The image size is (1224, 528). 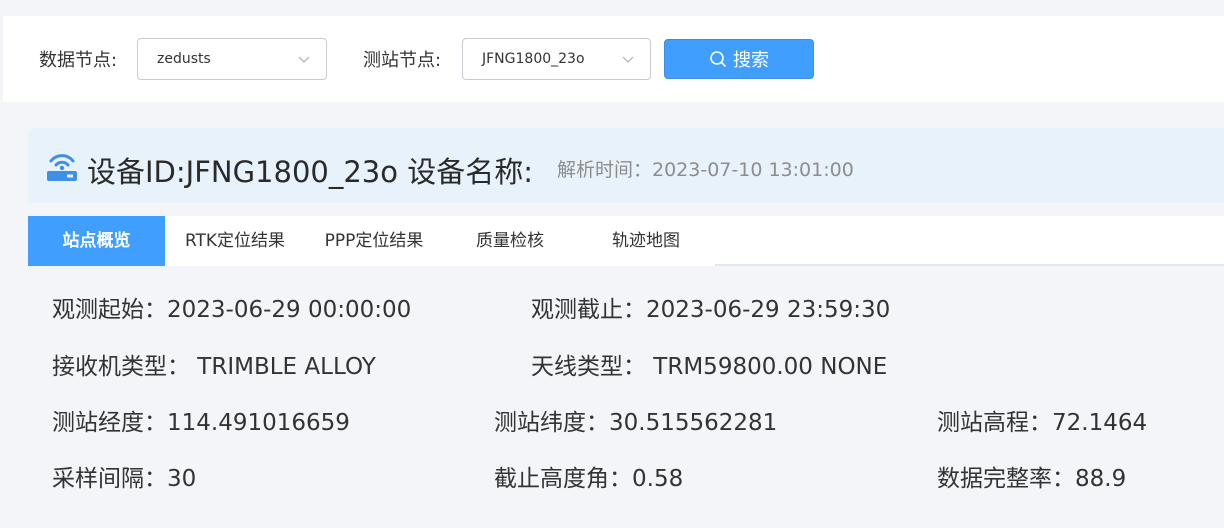 I want to click on router-icon, so click(x=62, y=167).